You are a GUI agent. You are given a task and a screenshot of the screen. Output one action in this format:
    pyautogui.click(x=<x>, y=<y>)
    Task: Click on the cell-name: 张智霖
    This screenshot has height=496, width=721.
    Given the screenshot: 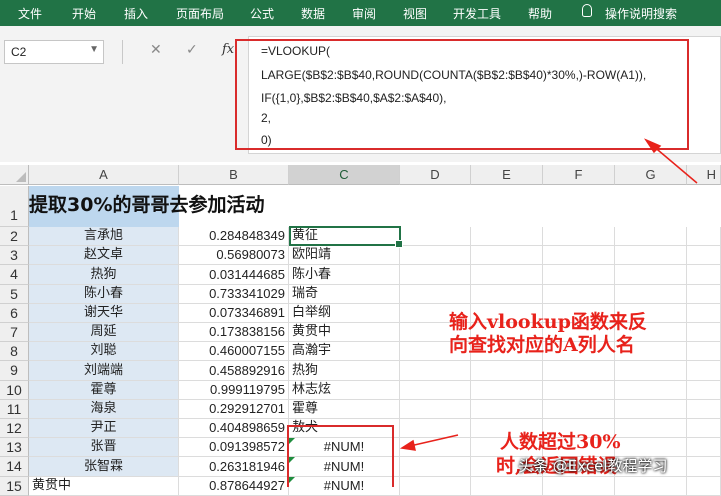 What is the action you would take?
    pyautogui.click(x=104, y=467)
    